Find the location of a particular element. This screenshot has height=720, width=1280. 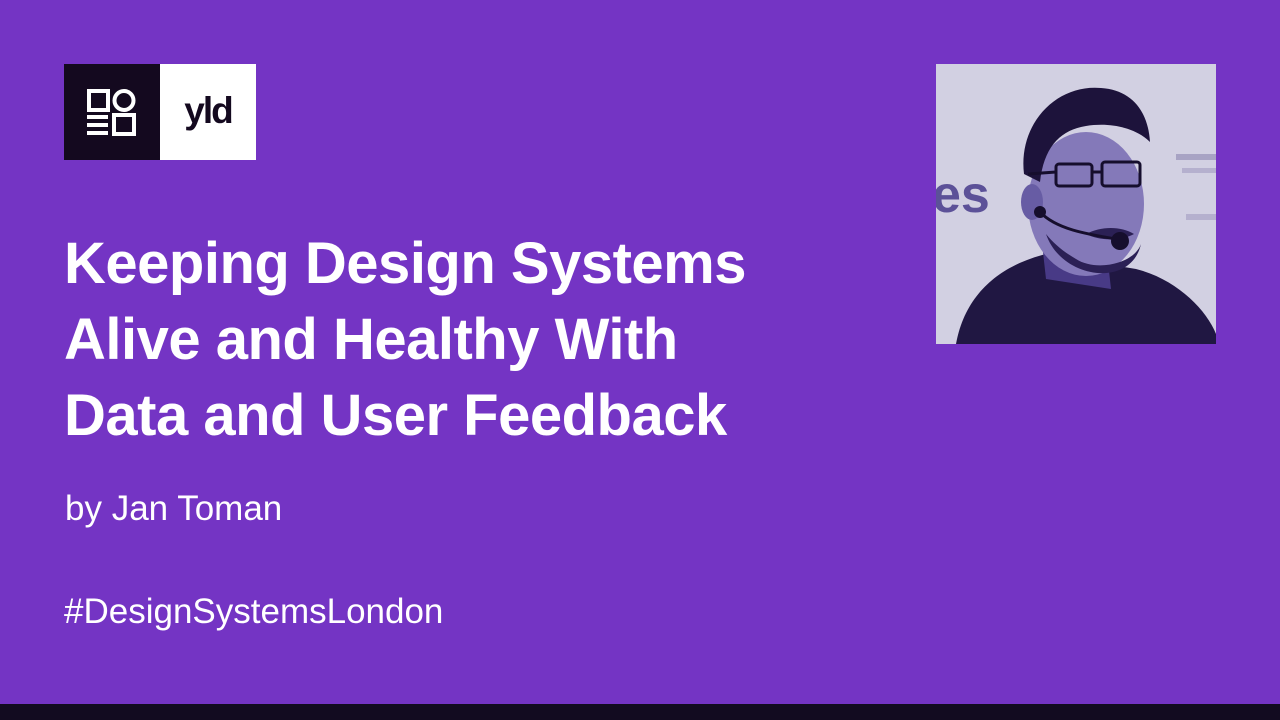

talk-title-line-3: Data and User Feedback is located at coordinates (395, 415).